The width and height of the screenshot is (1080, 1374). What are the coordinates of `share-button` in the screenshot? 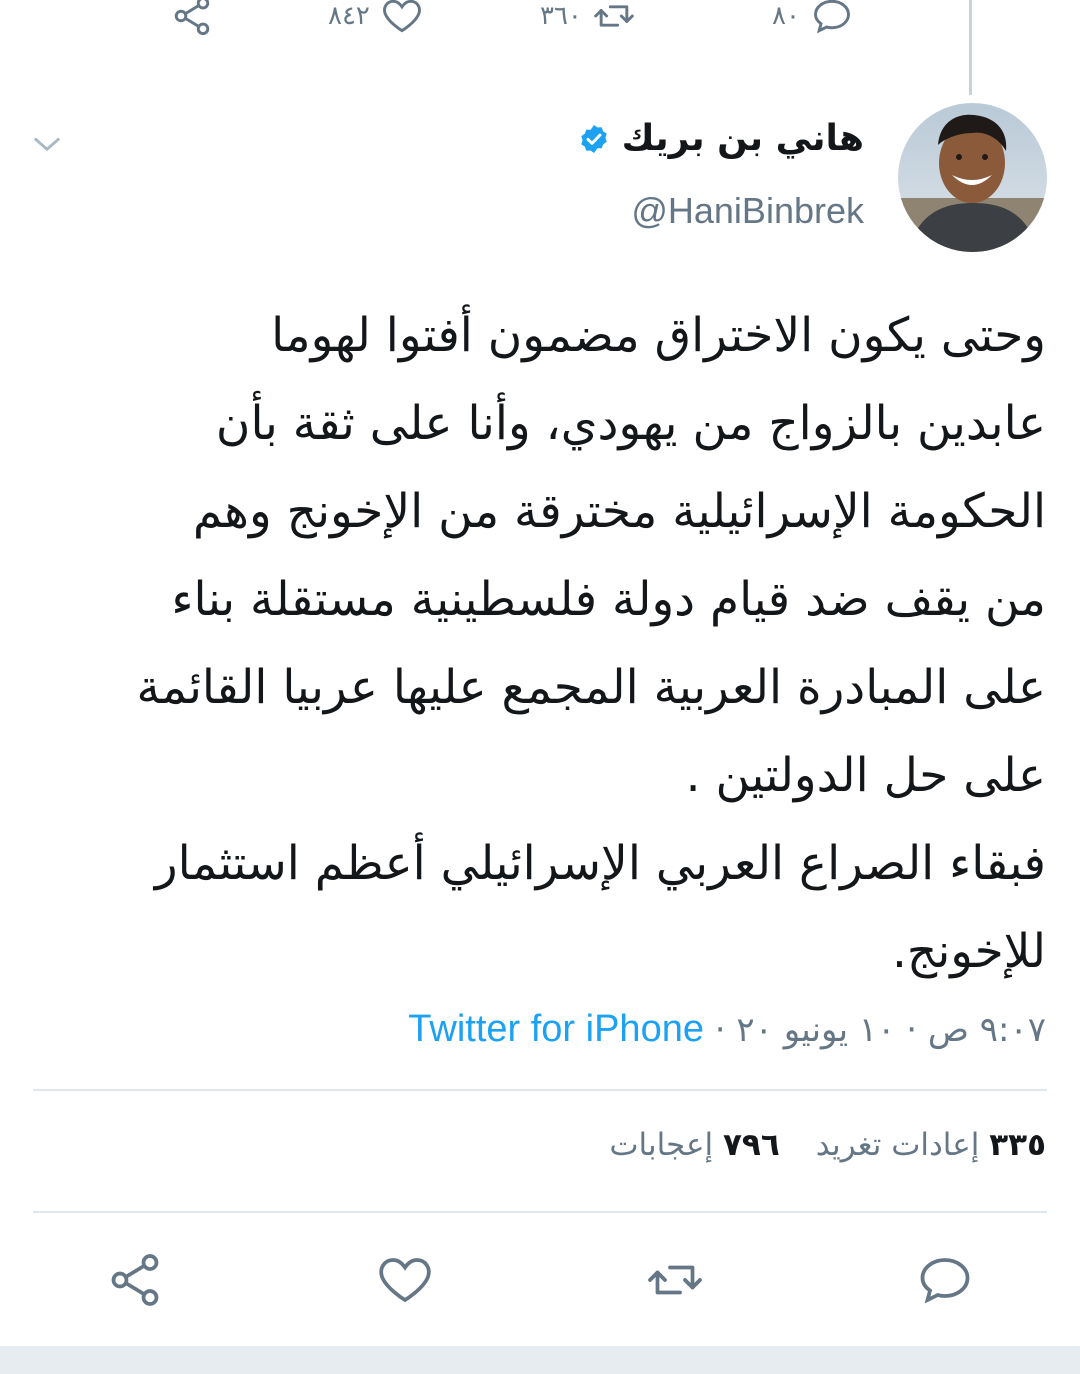 It's located at (135, 1280).